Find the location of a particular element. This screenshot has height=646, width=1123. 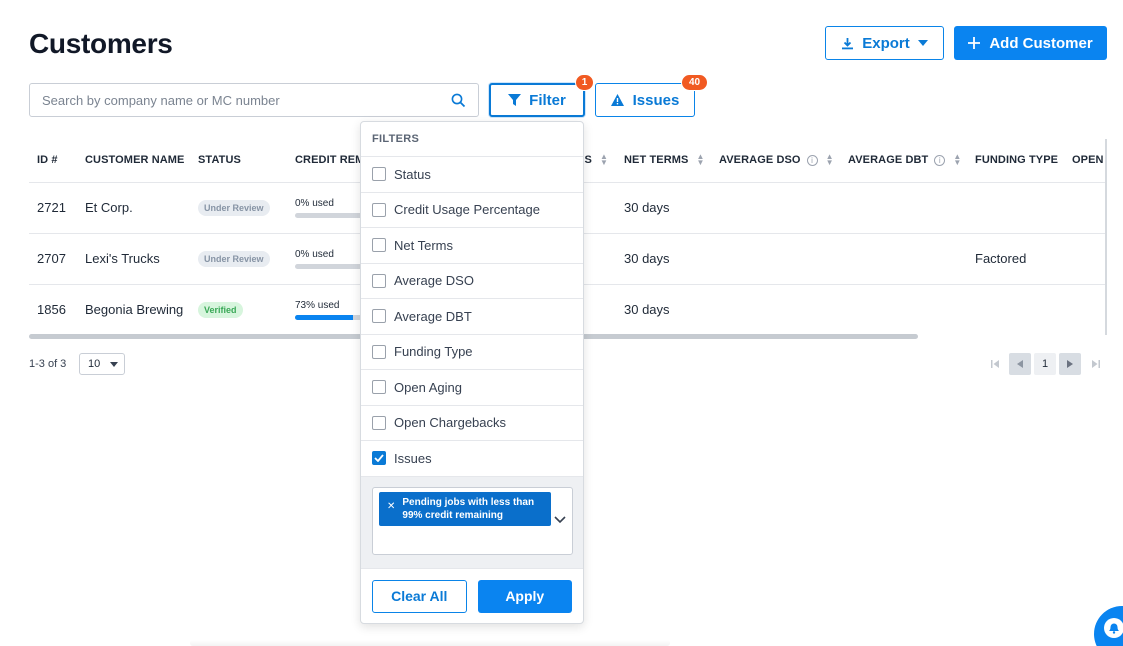

close-icon: ✕ is located at coordinates (391, 506).